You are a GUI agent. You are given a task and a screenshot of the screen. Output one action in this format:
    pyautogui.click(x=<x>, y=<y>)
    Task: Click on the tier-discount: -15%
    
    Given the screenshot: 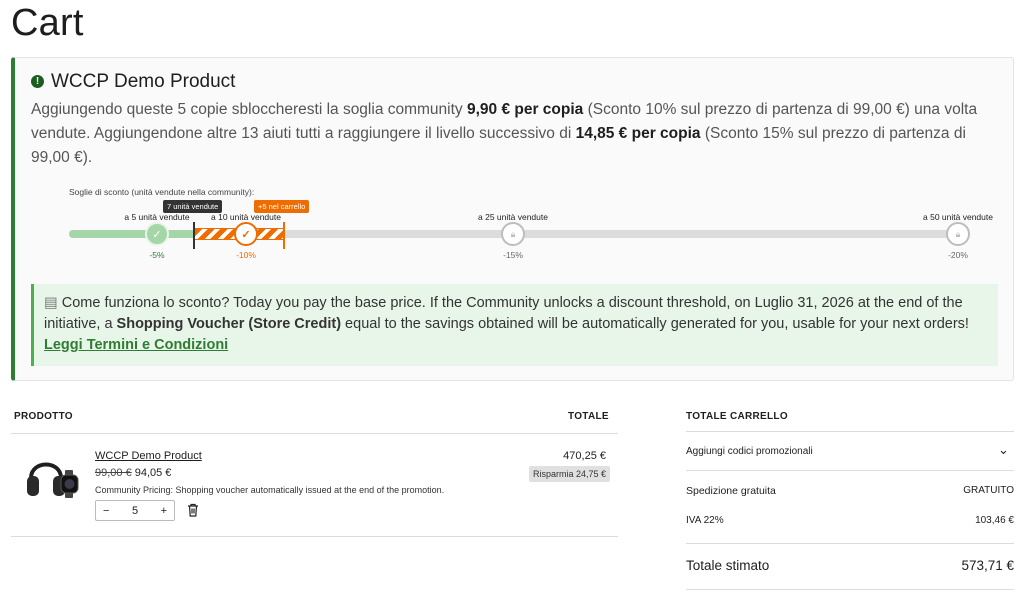 What is the action you would take?
    pyautogui.click(x=513, y=255)
    